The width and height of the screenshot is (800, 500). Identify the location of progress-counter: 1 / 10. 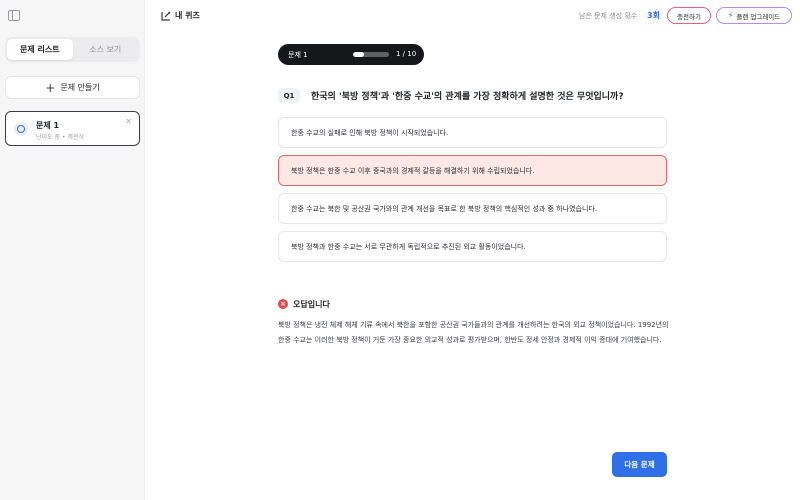
(406, 54).